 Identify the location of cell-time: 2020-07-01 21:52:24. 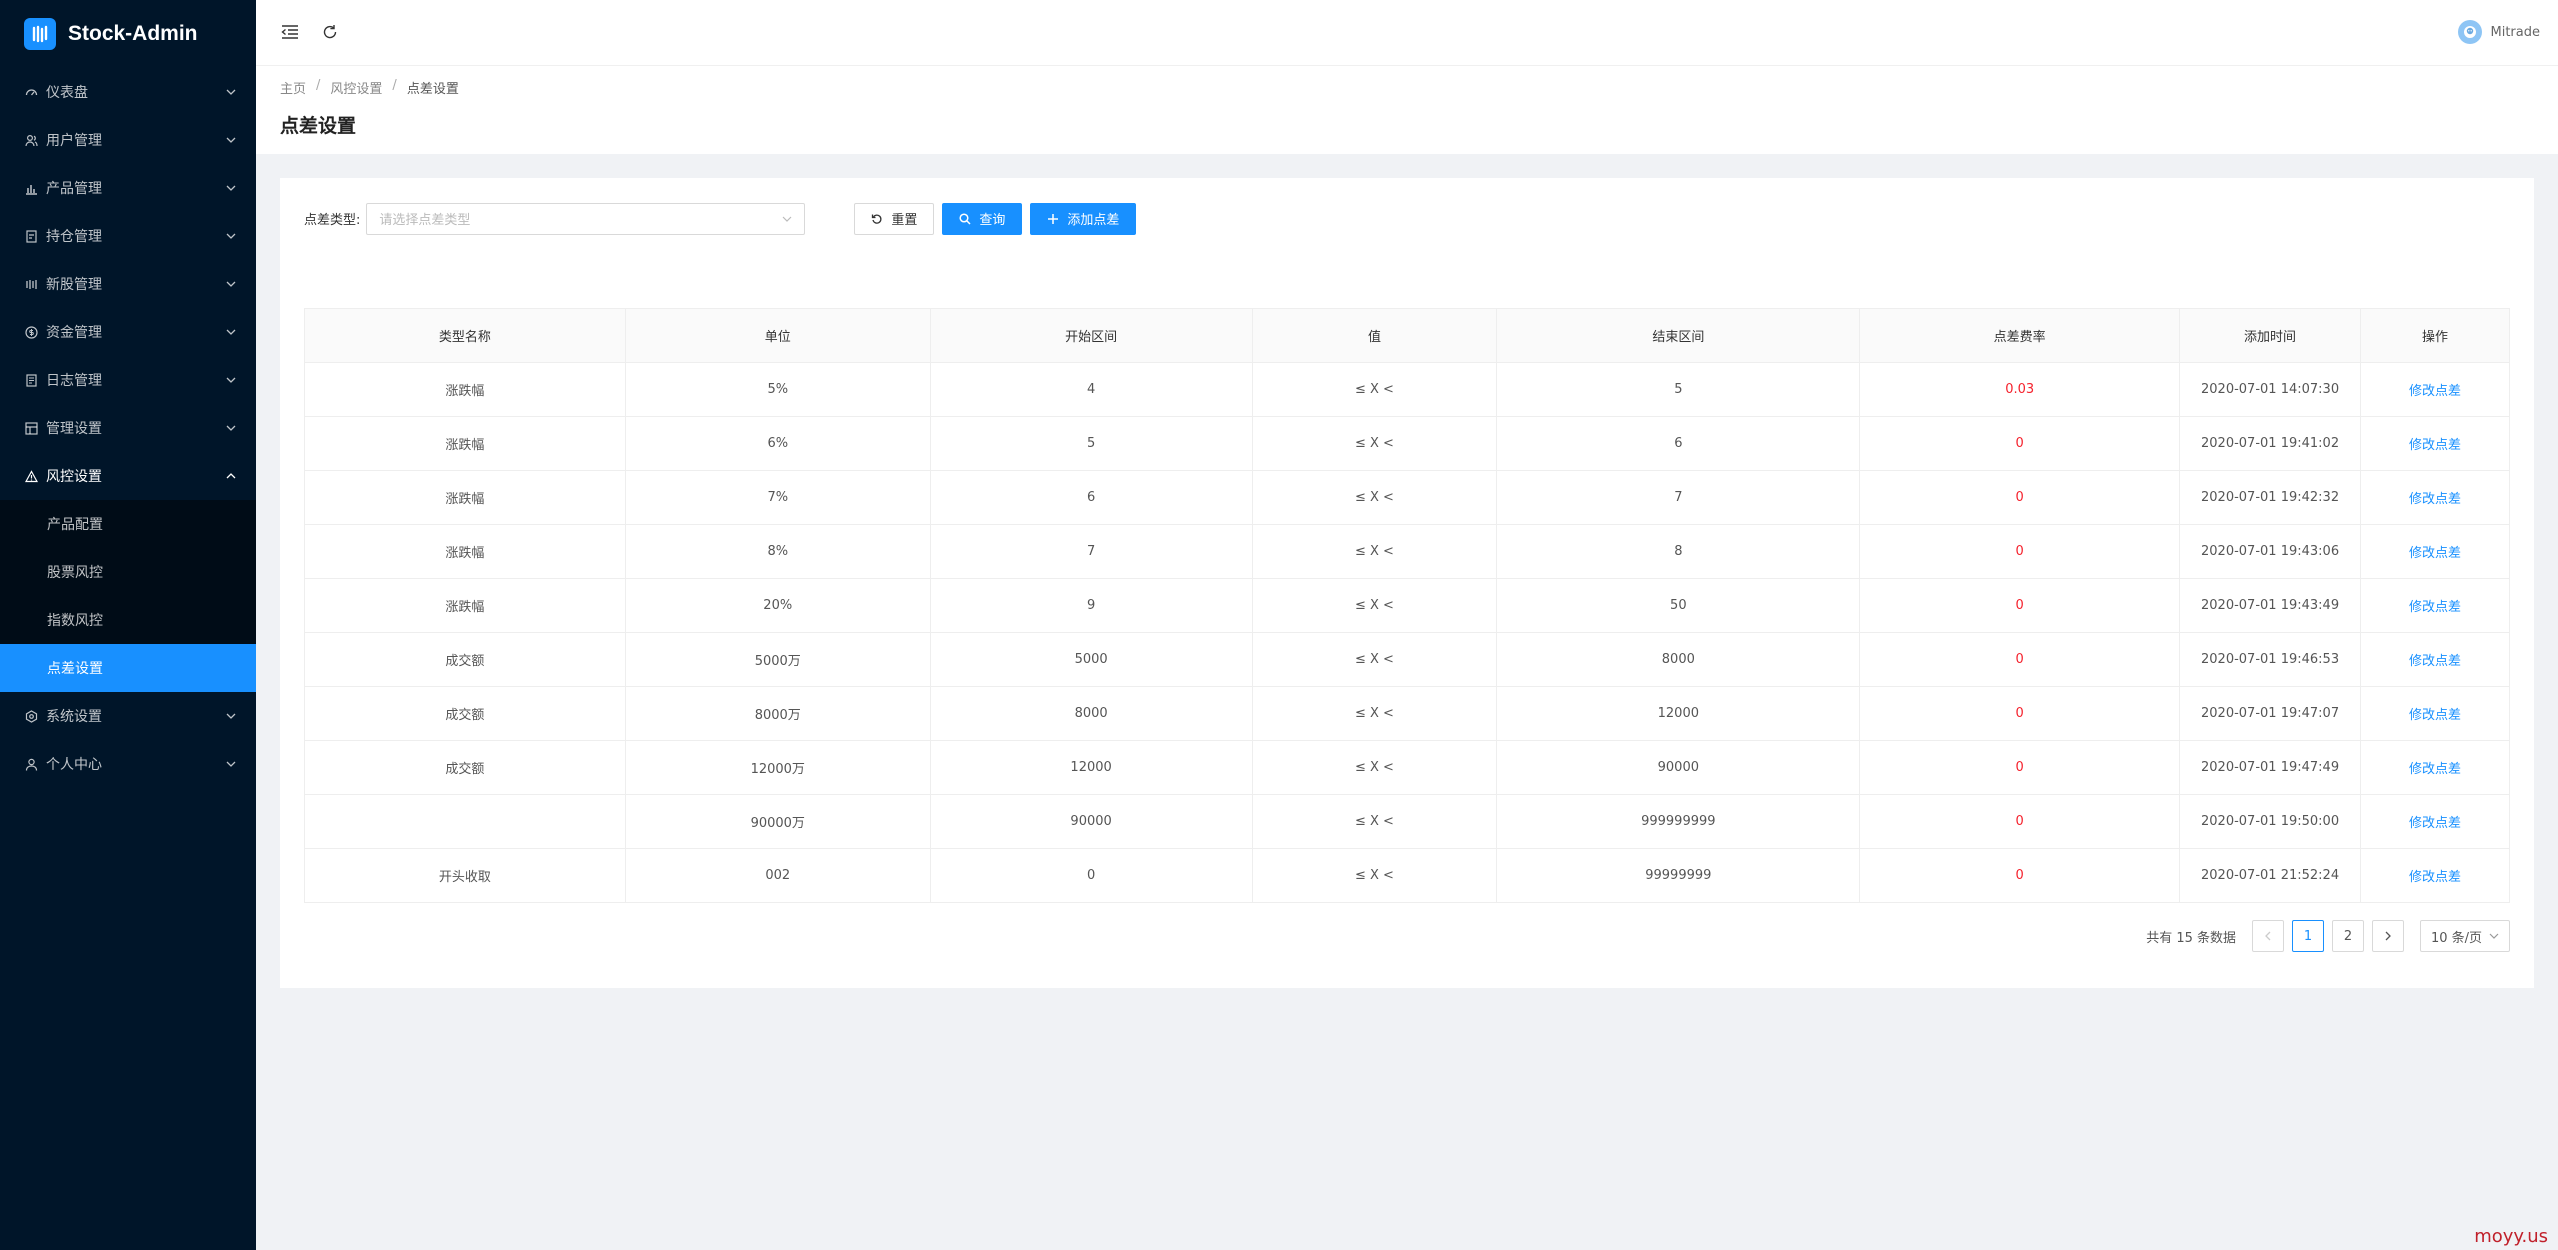
(2270, 875).